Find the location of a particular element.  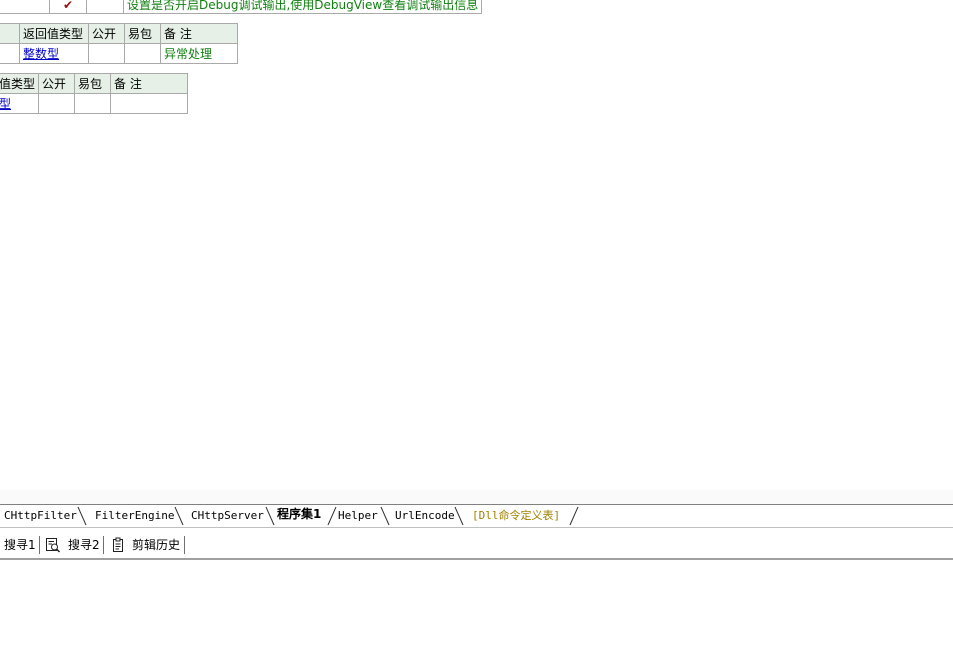

tab-filterengine: FilterEngine is located at coordinates (134, 515).